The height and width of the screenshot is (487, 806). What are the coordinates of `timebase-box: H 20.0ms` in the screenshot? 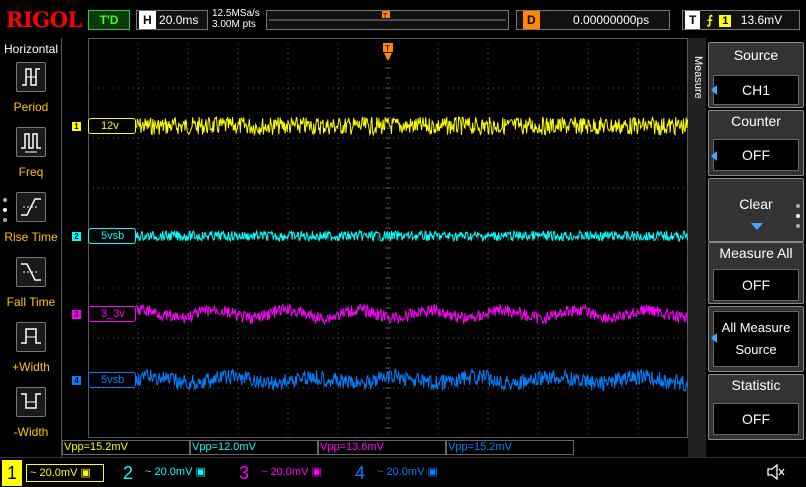 It's located at (172, 20).